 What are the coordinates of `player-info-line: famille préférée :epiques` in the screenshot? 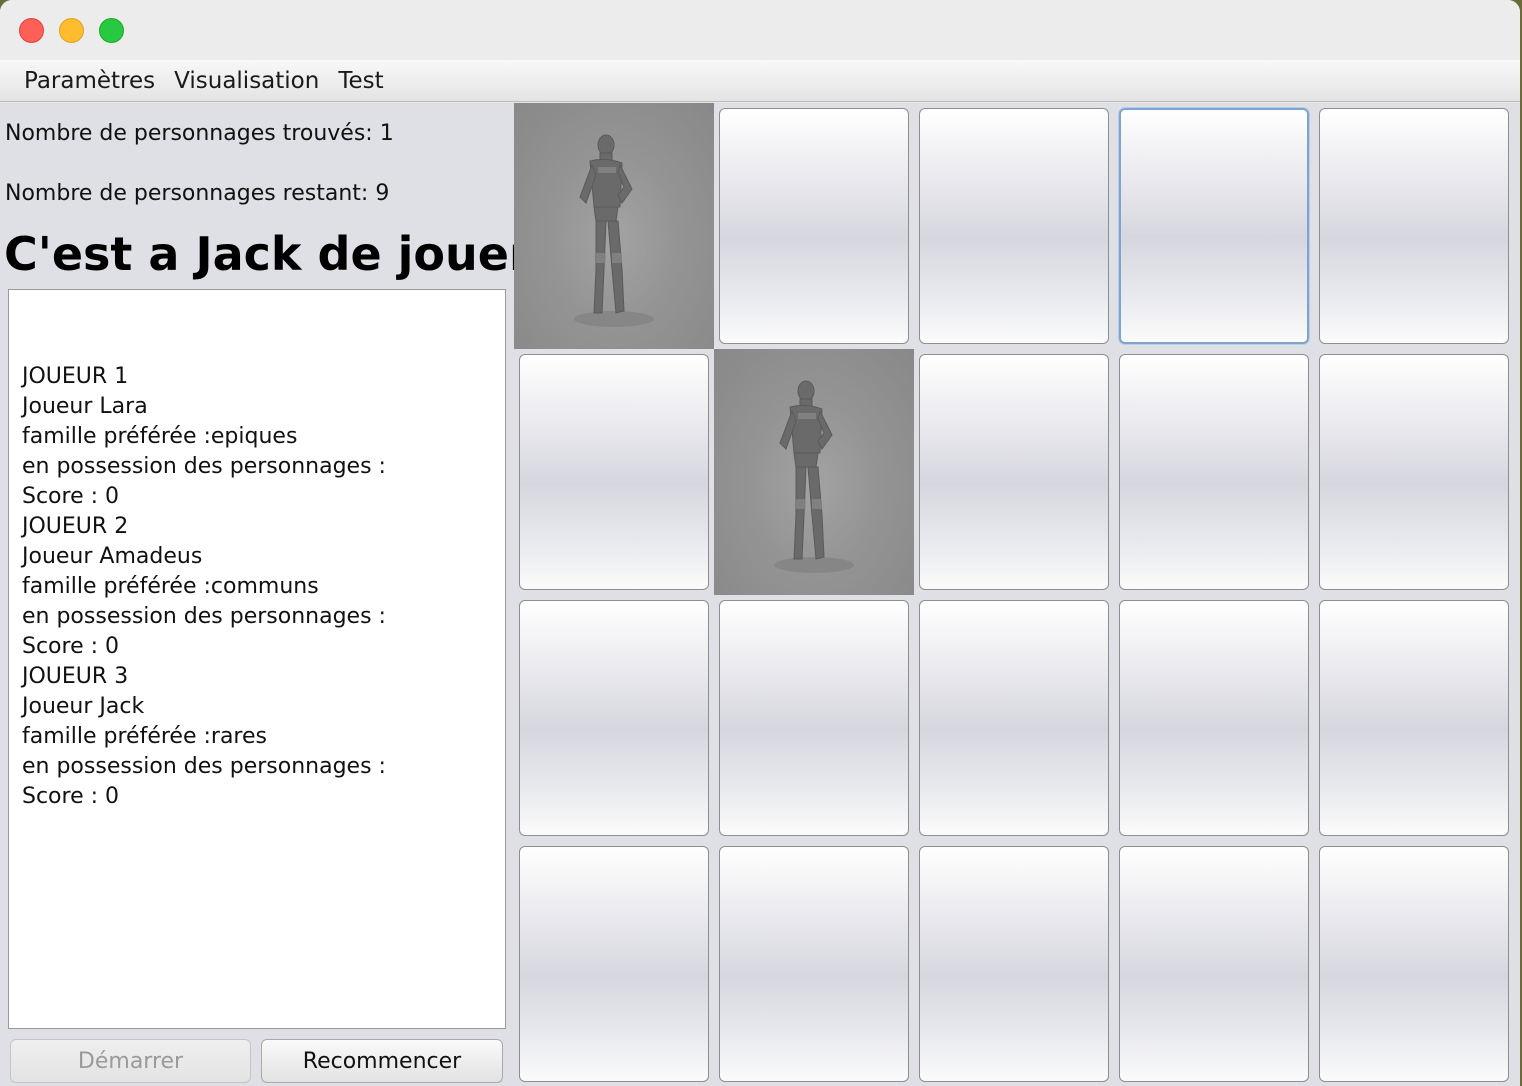 It's located at (160, 436).